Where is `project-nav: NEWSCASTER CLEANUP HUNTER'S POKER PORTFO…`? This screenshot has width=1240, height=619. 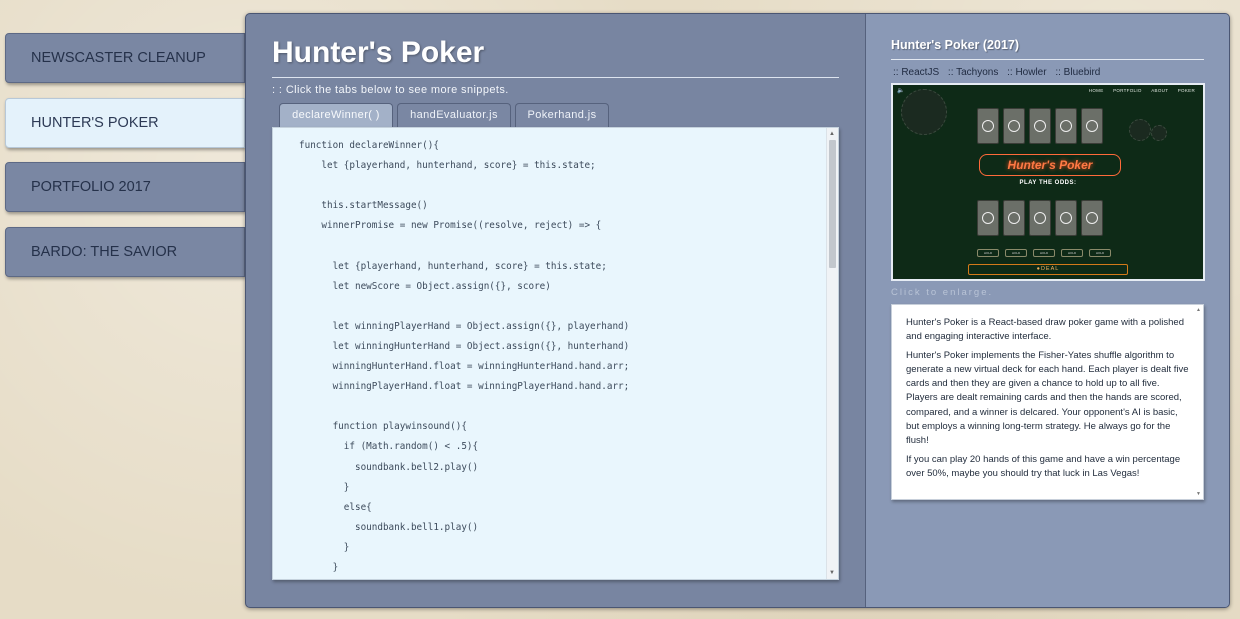 project-nav: NEWSCASTER CLEANUP HUNTER'S POKER PORTFO… is located at coordinates (125, 162).